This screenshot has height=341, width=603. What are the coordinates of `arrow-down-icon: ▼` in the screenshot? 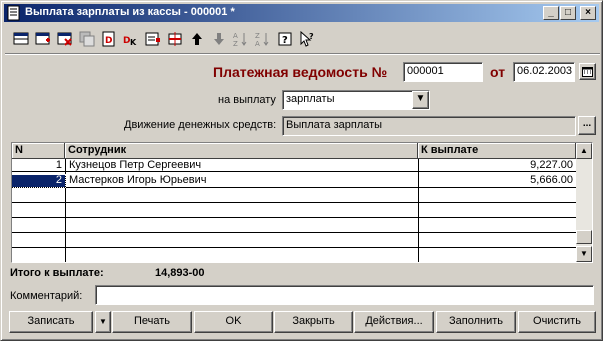 It's located at (584, 253).